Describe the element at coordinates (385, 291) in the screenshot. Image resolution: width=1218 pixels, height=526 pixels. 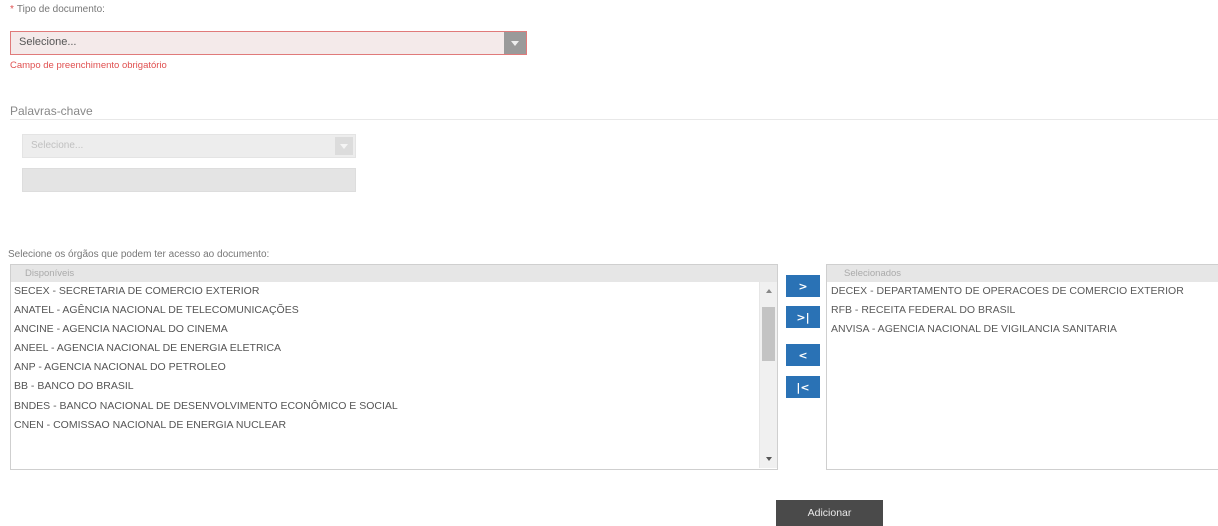
I see `list-item: SECEX - SECRETARIA DE COMERCIO EXTERIOR` at that location.